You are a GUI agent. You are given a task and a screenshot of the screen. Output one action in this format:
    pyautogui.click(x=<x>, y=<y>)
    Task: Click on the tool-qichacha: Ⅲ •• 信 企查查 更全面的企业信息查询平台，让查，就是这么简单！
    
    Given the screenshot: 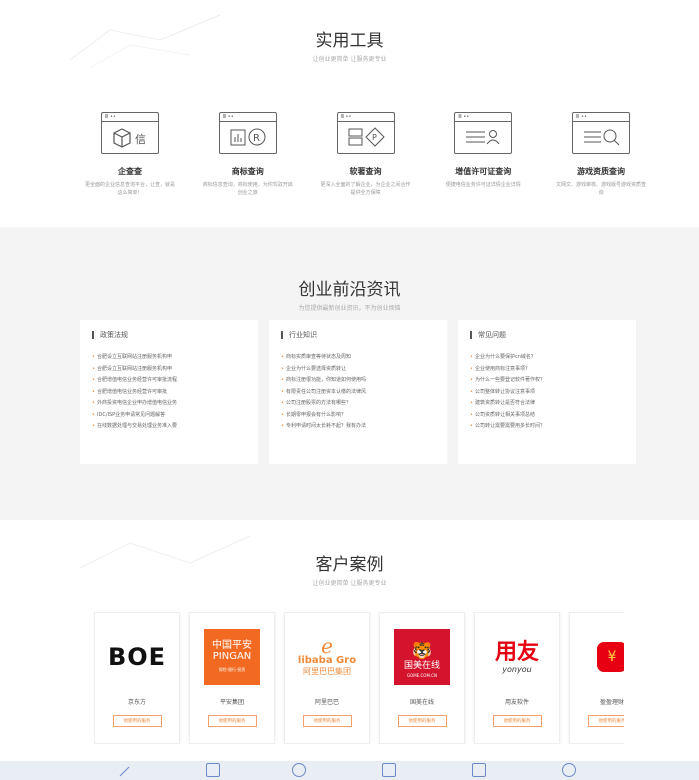 What is the action you would take?
    pyautogui.click(x=130, y=154)
    